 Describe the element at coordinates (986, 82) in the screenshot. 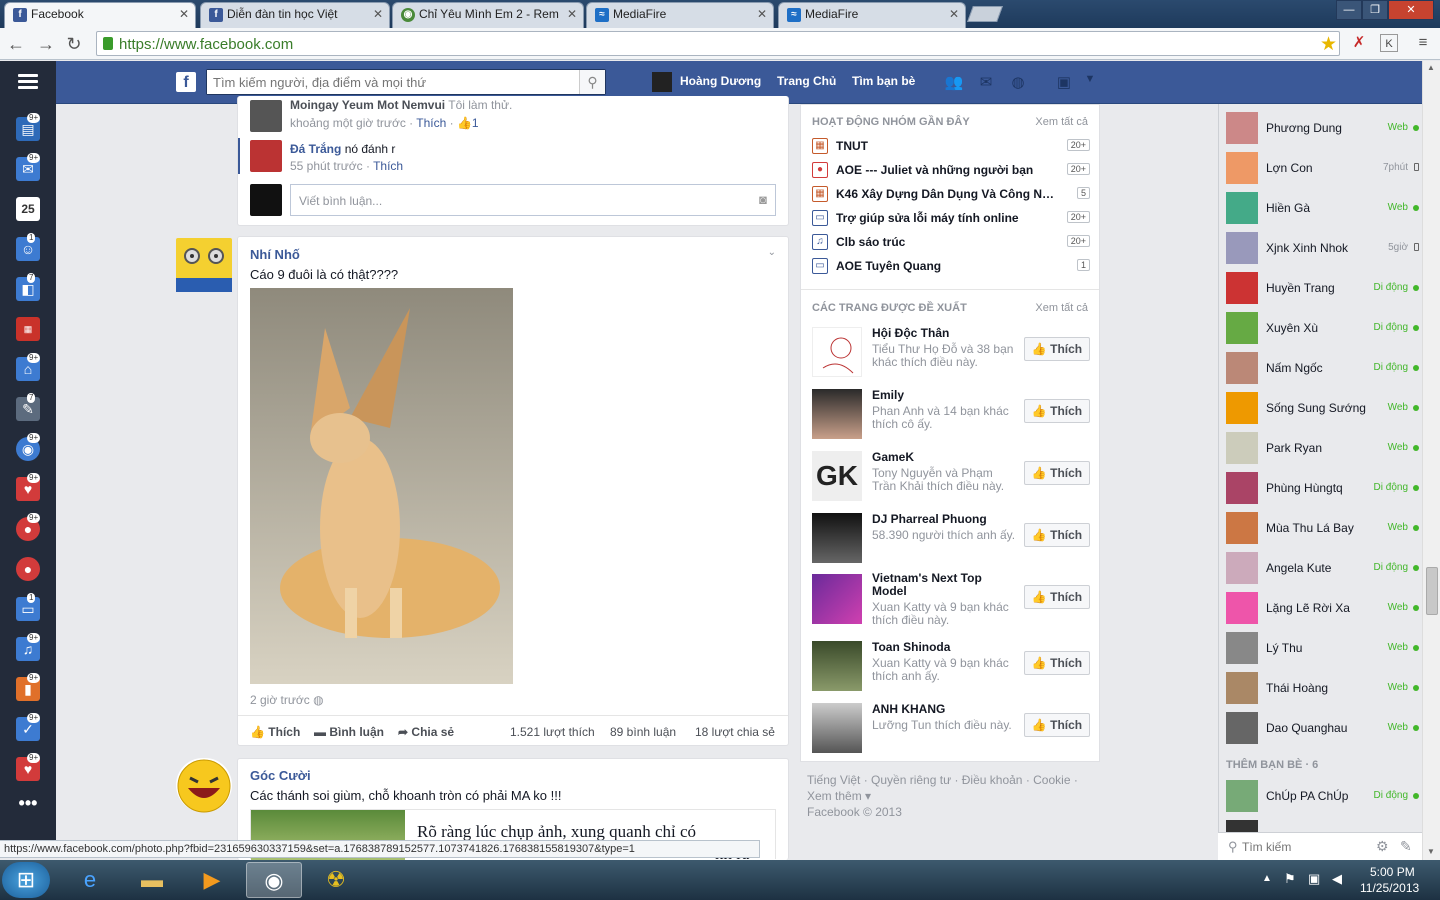

I see `messages-icon: ✉` at that location.